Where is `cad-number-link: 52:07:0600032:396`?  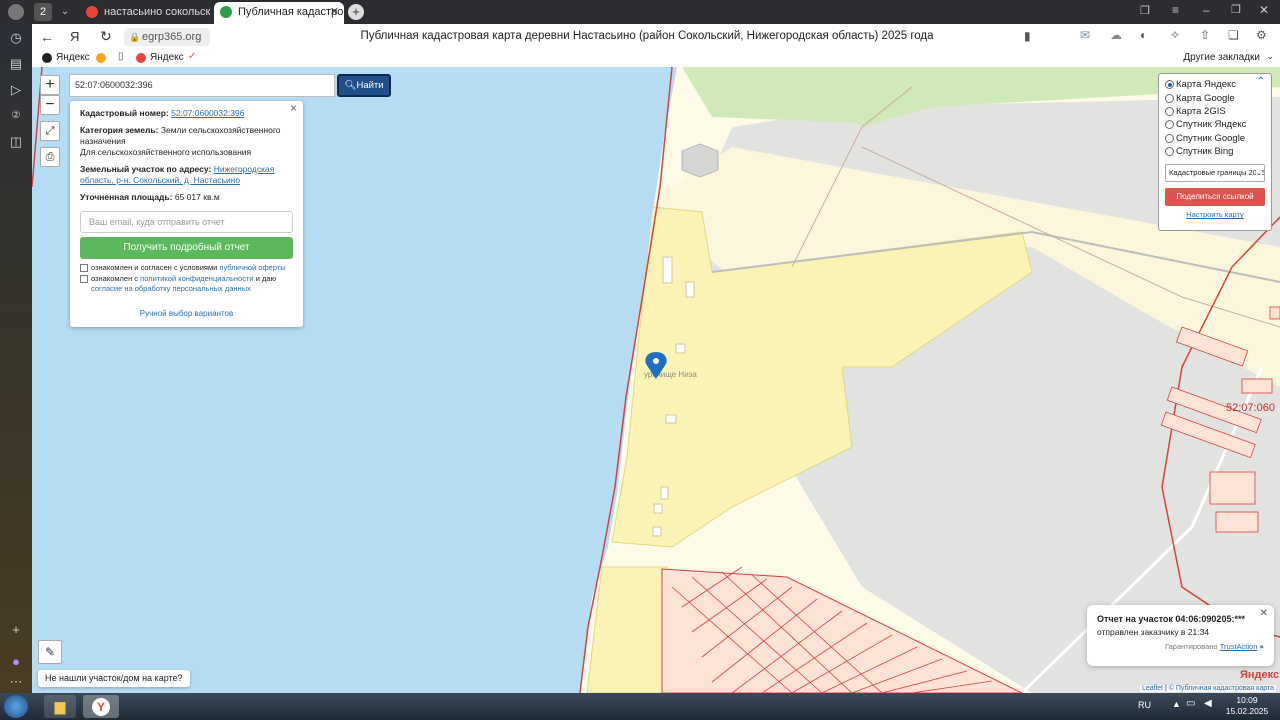
cad-number-link: 52:07:0600032:396 is located at coordinates (207, 113).